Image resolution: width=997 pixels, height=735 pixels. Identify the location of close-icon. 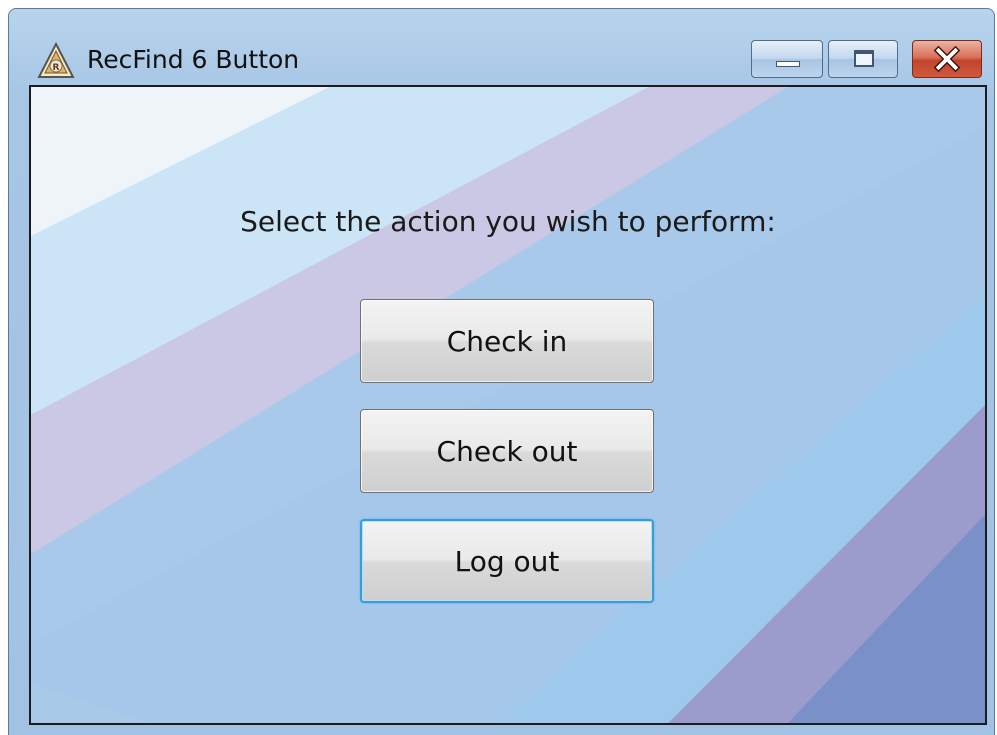
(947, 59).